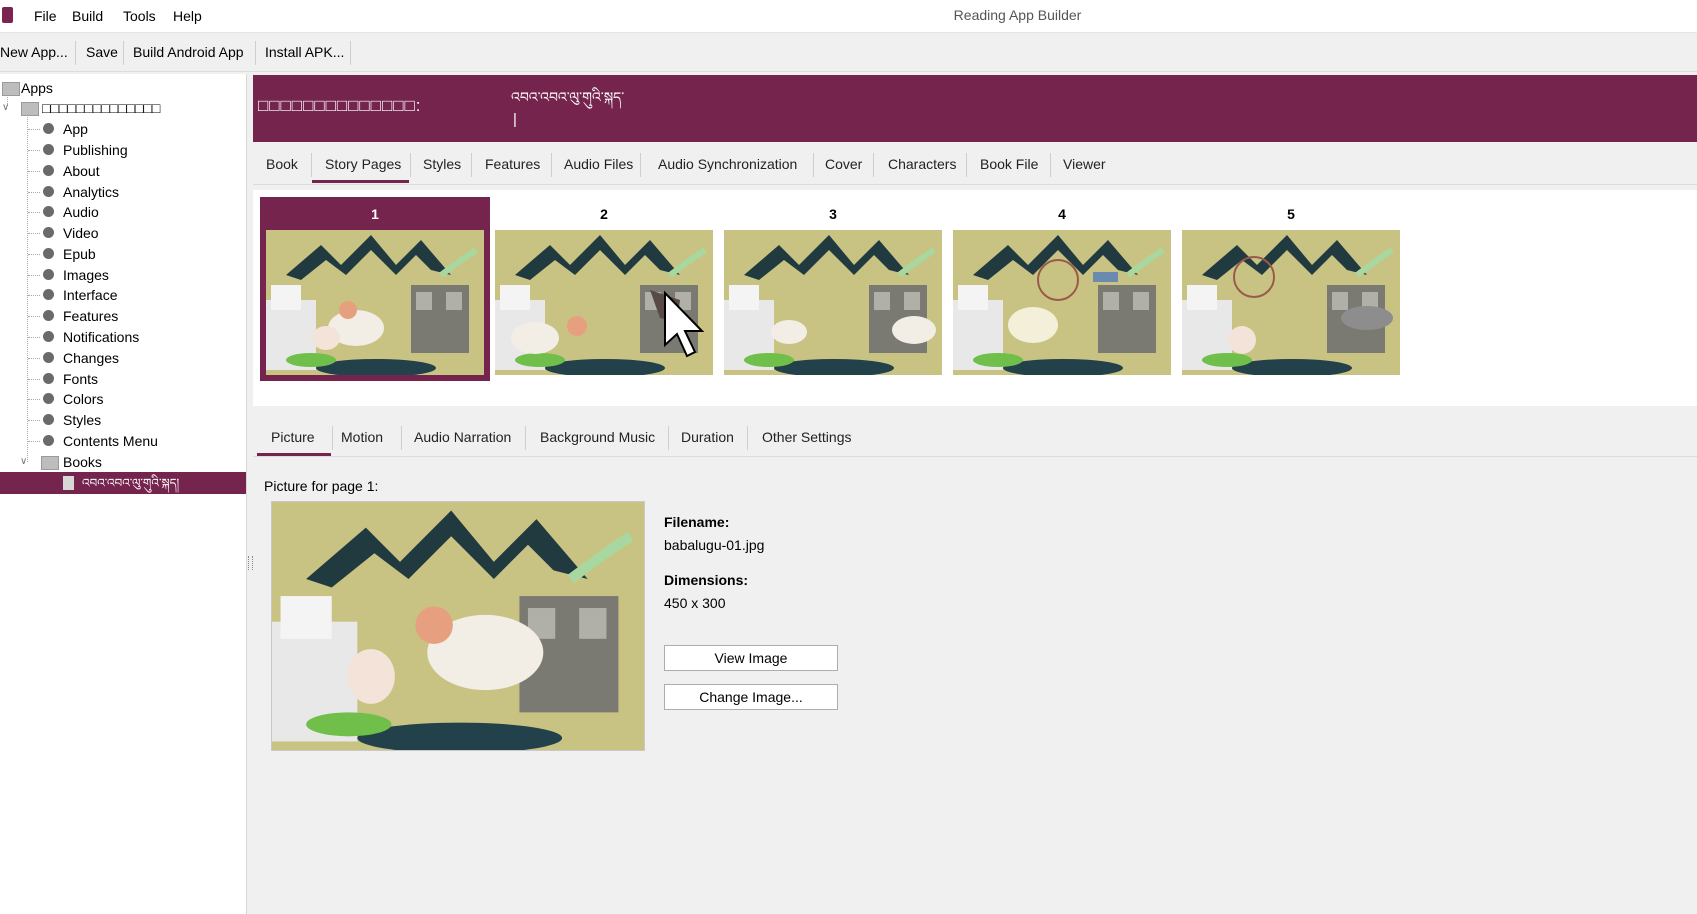 The width and height of the screenshot is (1697, 914). I want to click on tree-item-label: Features, so click(91, 316).